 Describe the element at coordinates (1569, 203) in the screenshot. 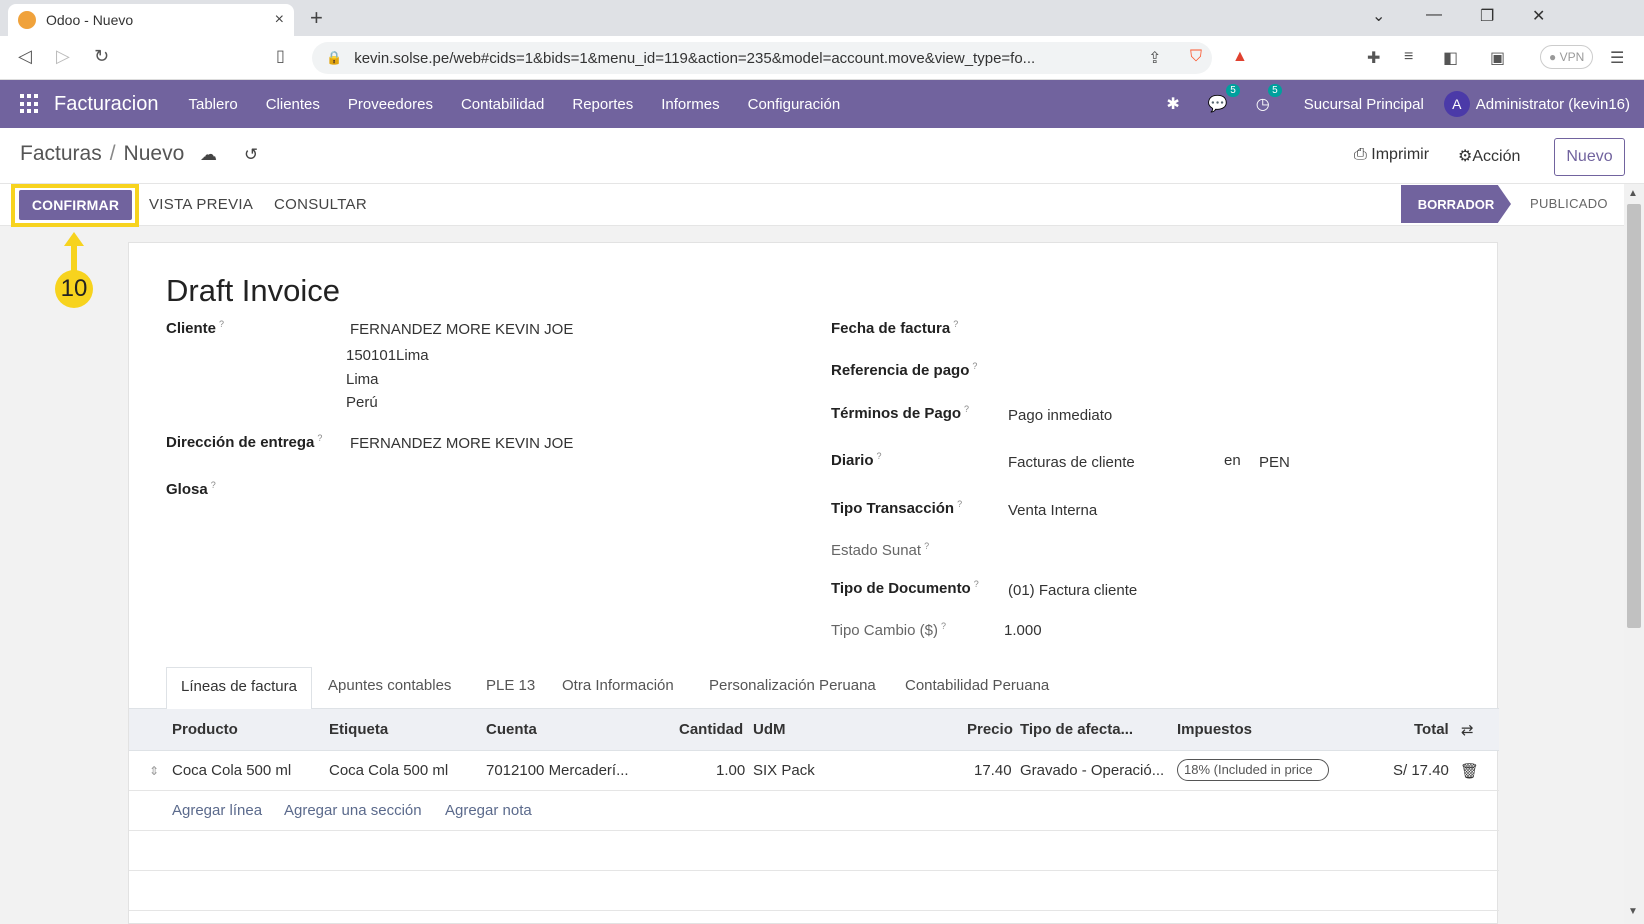

I see `state-posted: PUBLICADO` at that location.